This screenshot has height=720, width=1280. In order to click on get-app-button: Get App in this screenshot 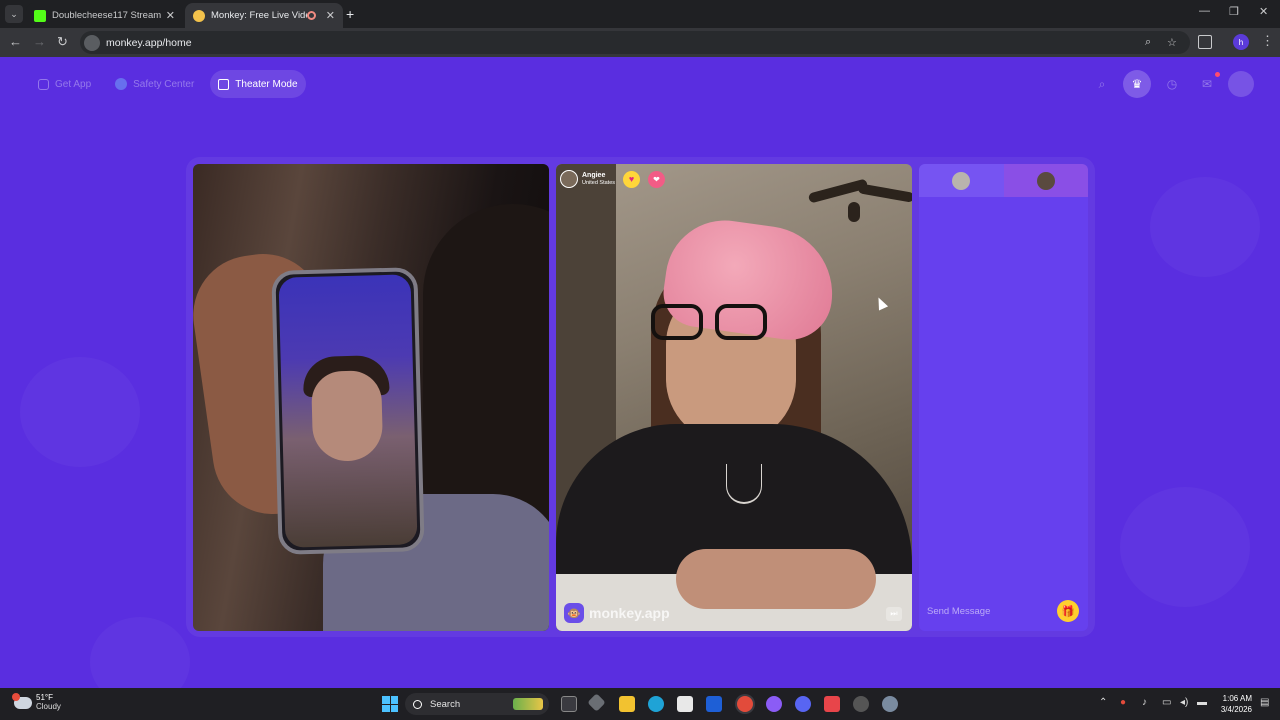, I will do `click(64, 84)`.